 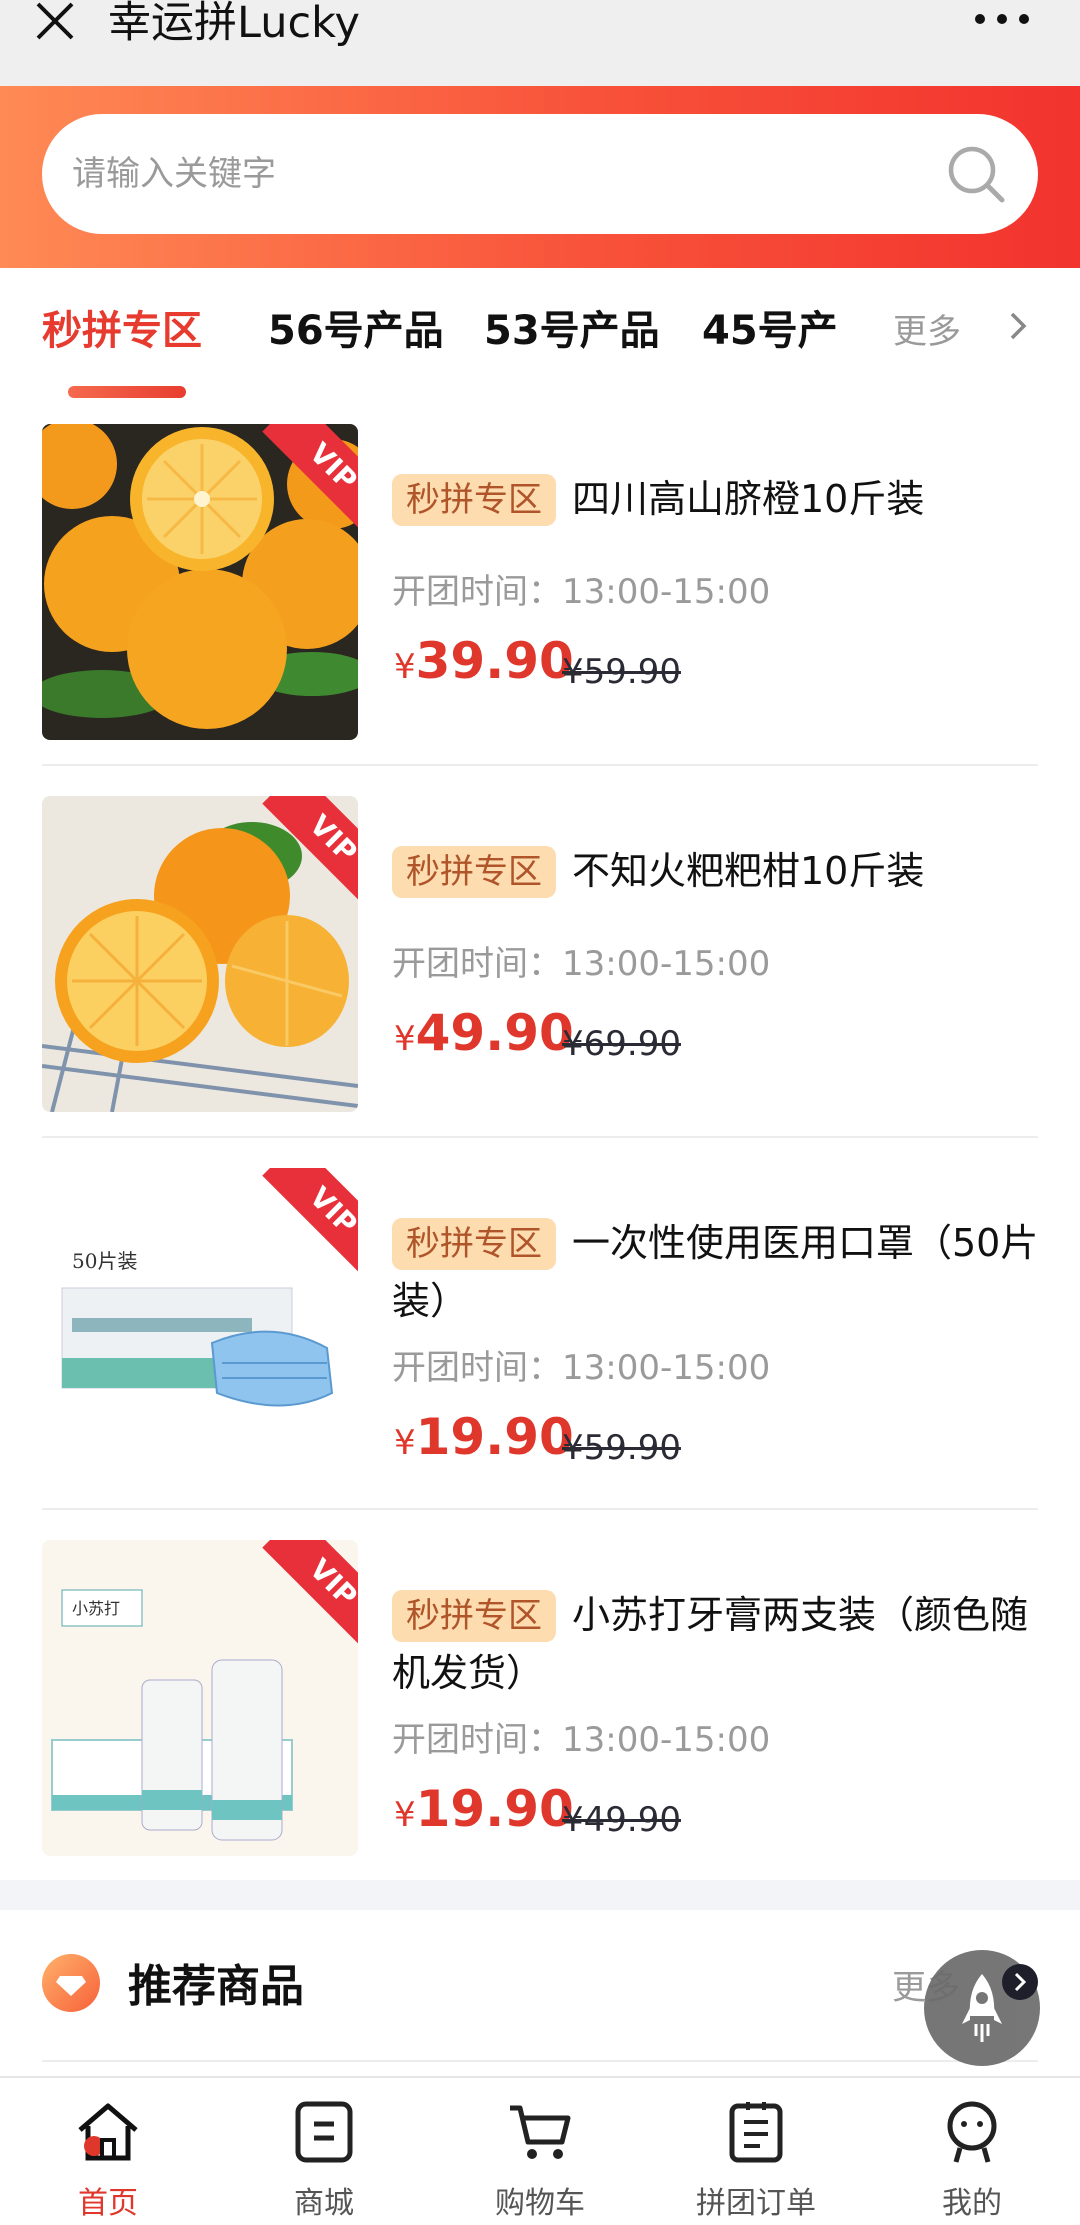 I want to click on product-price: ¥49.90, so click(x=484, y=1033).